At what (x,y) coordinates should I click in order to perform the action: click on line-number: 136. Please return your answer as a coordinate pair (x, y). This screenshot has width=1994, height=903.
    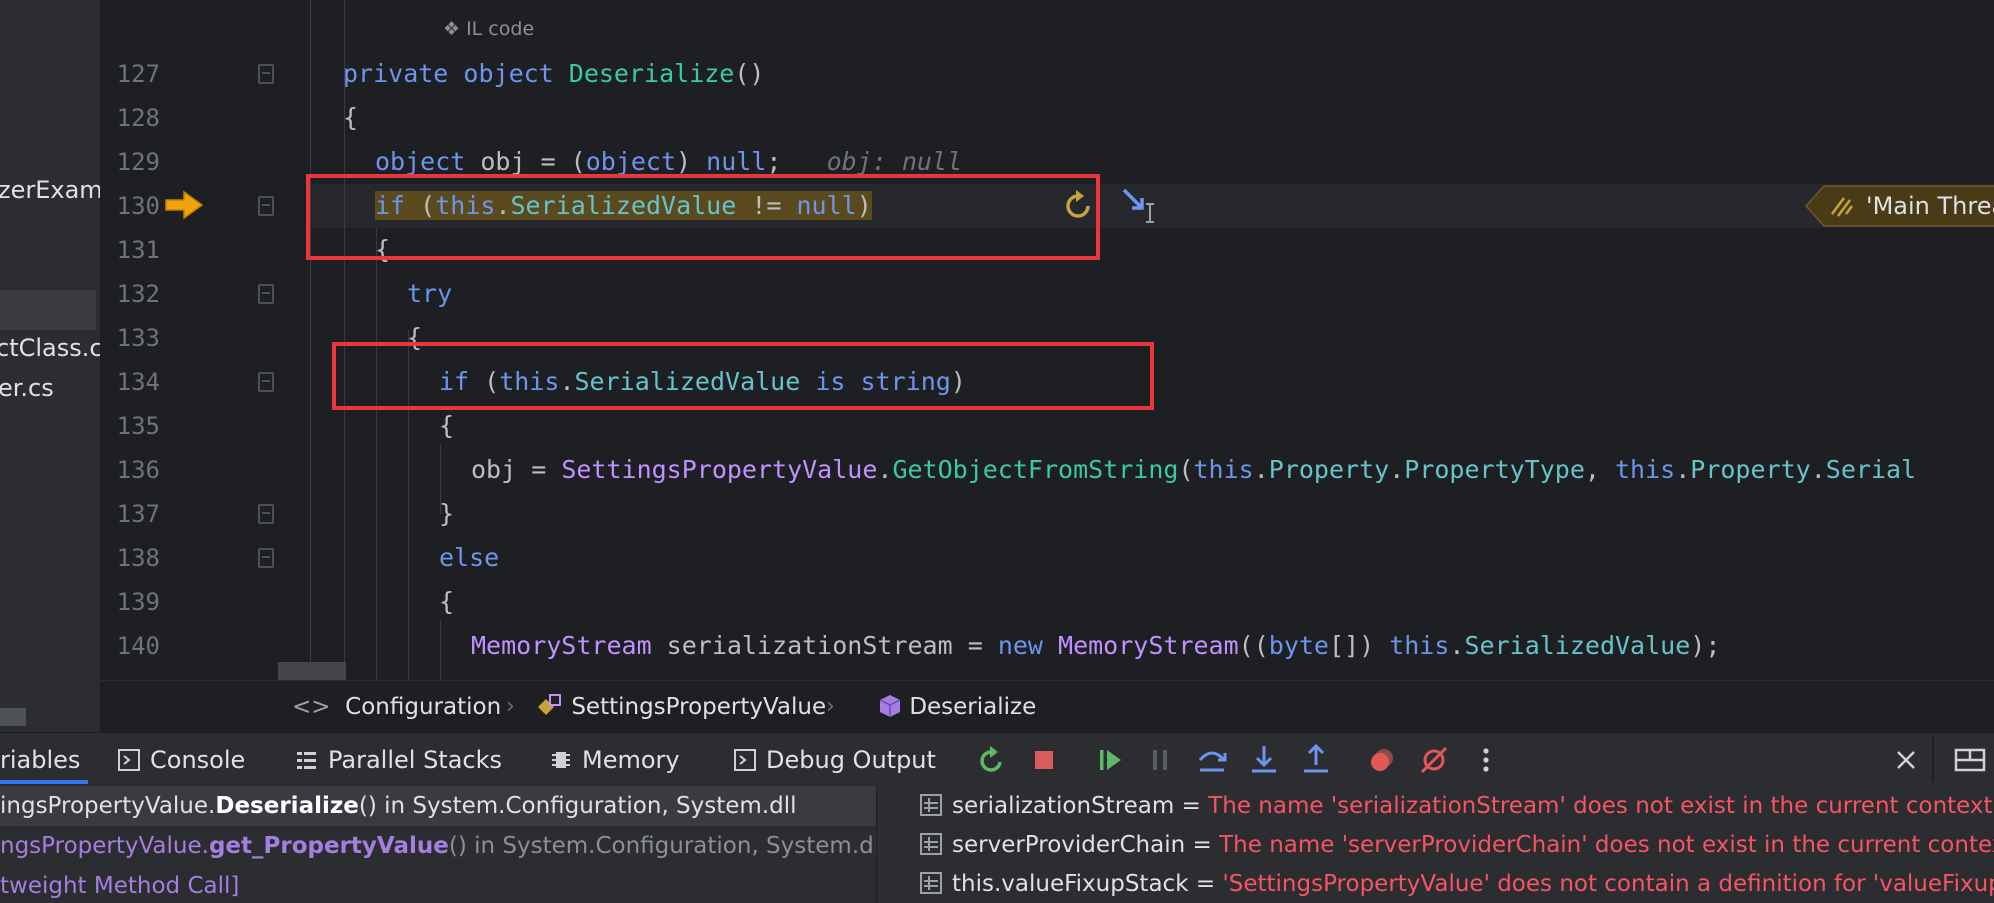
    Looking at the image, I should click on (130, 470).